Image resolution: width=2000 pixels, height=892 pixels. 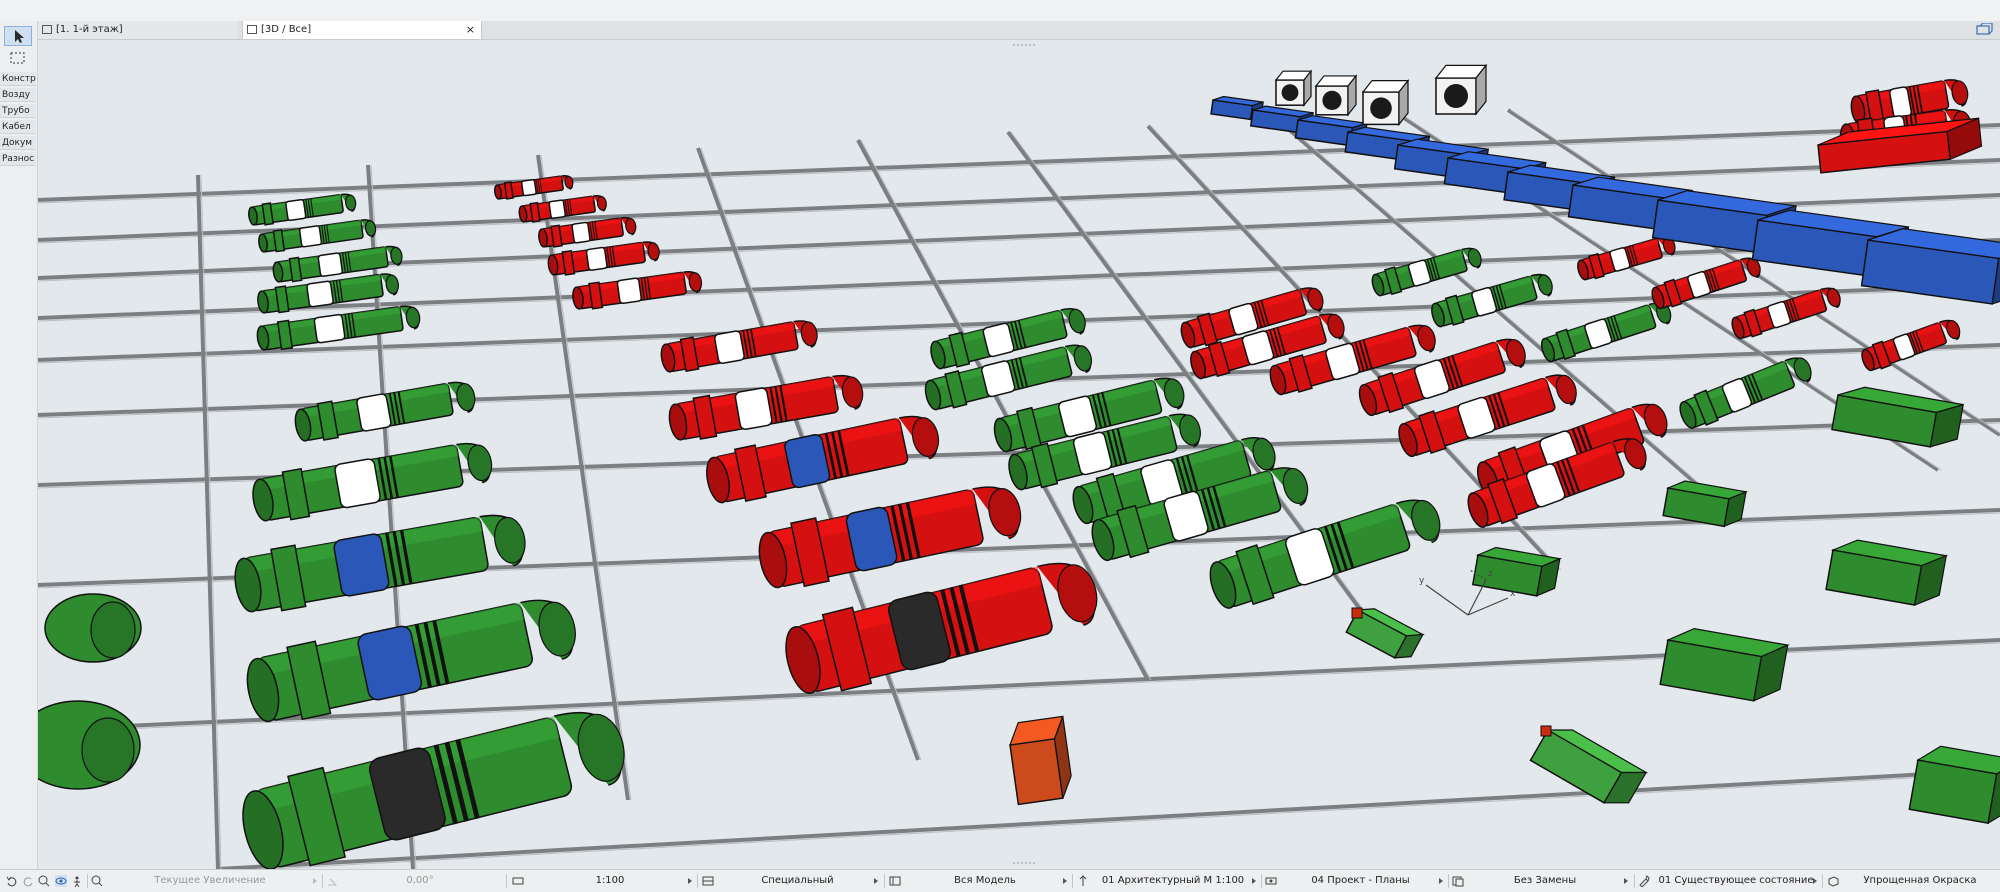 What do you see at coordinates (1254, 881) in the screenshot?
I see `layer-dropdown-arrow` at bounding box center [1254, 881].